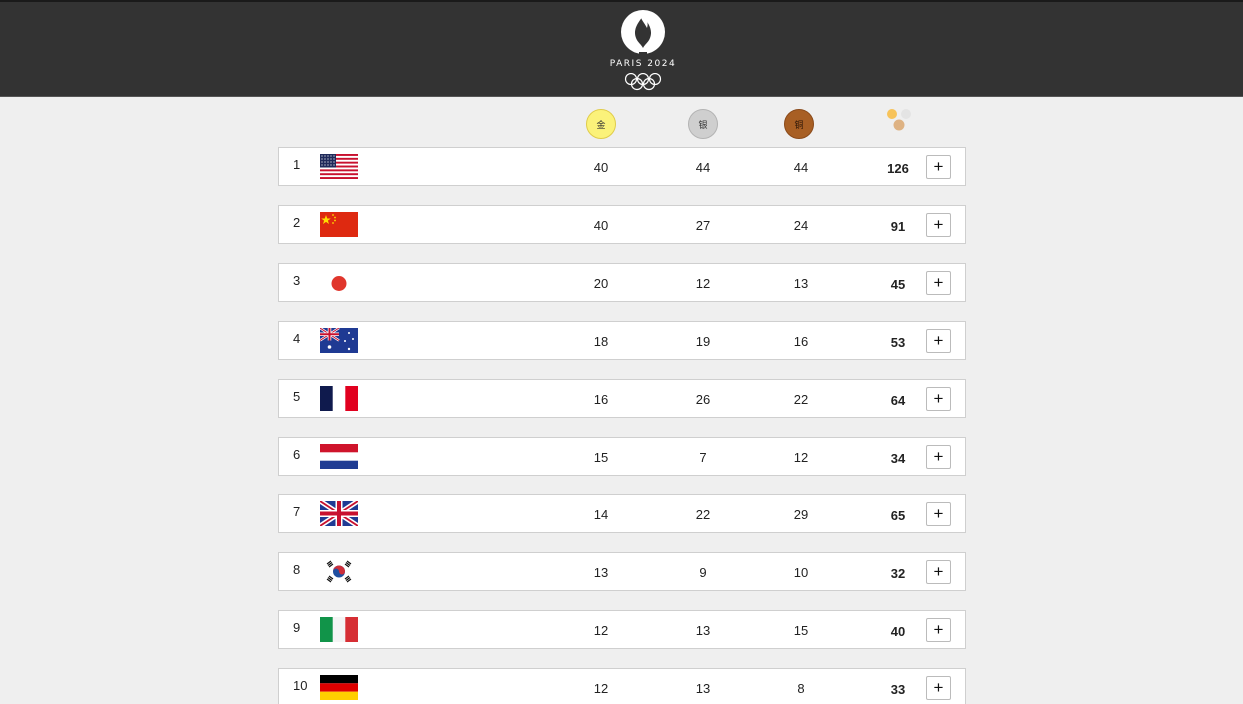 The image size is (1243, 704). Describe the element at coordinates (801, 630) in the screenshot. I see `bronze-count: 15` at that location.